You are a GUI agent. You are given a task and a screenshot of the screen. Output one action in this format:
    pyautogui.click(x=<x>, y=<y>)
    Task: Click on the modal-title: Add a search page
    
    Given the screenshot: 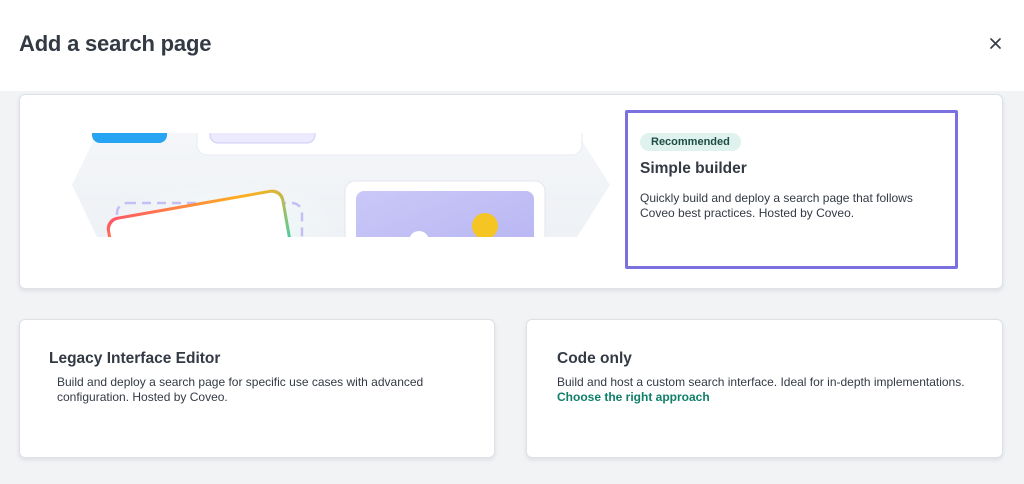 What is the action you would take?
    pyautogui.click(x=115, y=43)
    